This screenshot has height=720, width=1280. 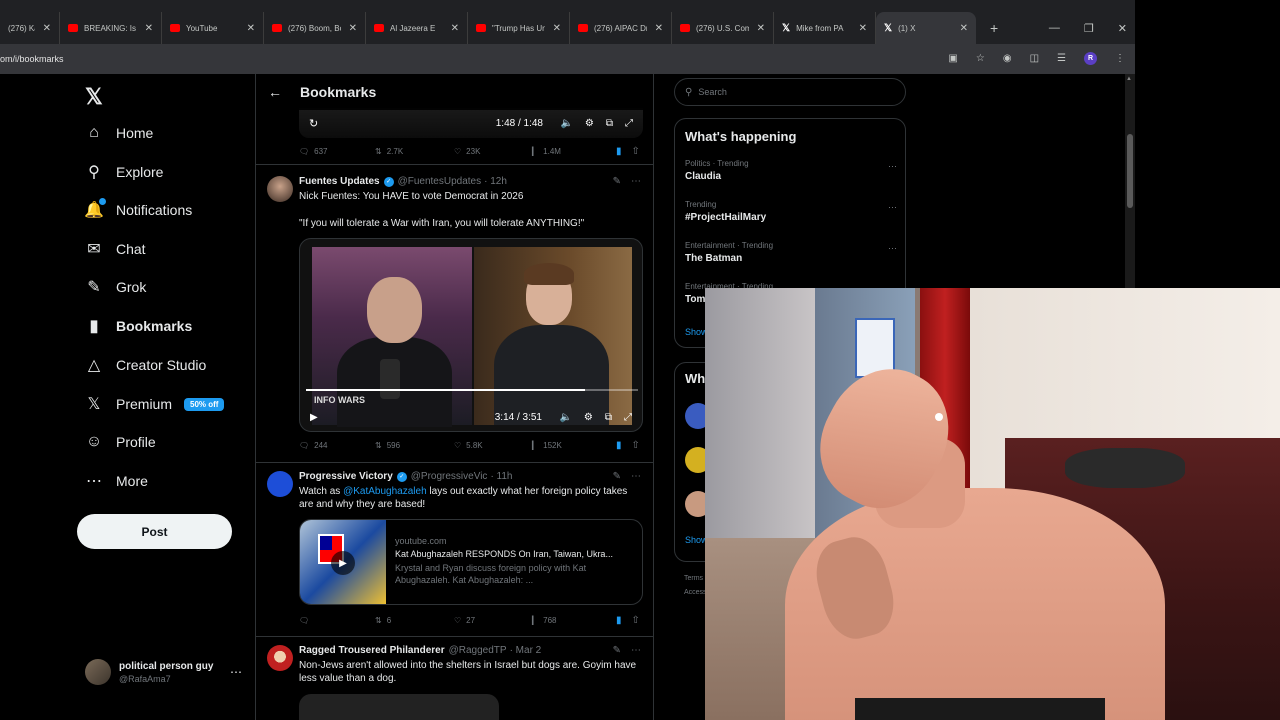 What do you see at coordinates (791, 252) in the screenshot?
I see `trend-item: Entertainment · Trending The Batman ⋯` at bounding box center [791, 252].